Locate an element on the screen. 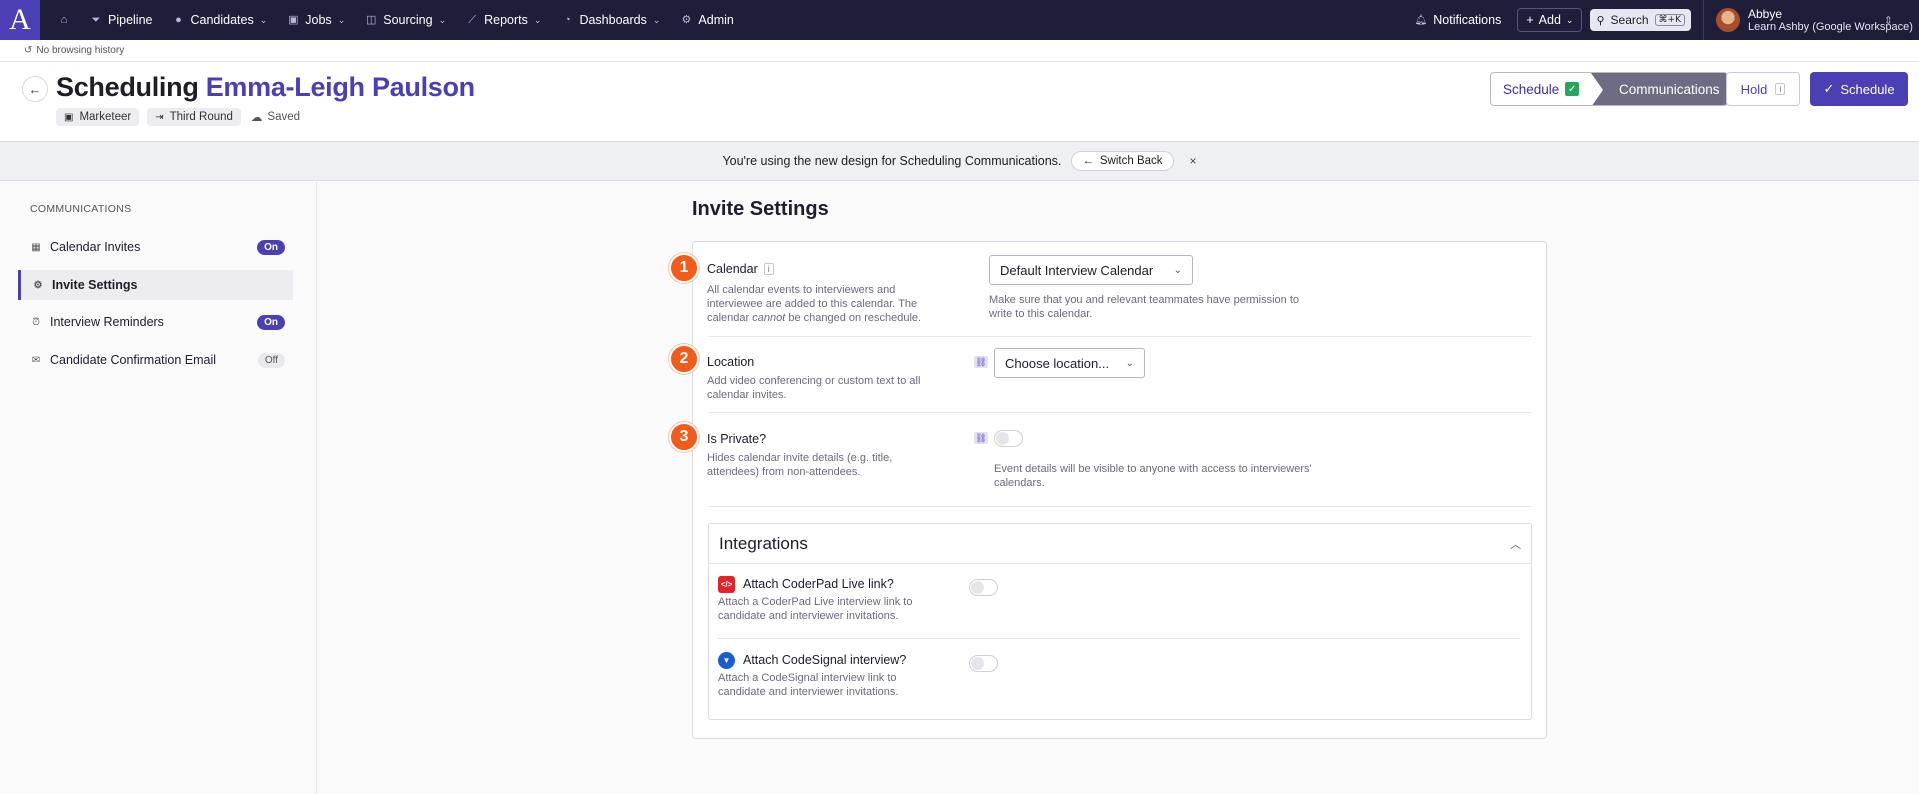 Image resolution: width=1919 pixels, height=794 pixels. step-switcher: Schedule ✓ Communications is located at coordinates (1609, 89).